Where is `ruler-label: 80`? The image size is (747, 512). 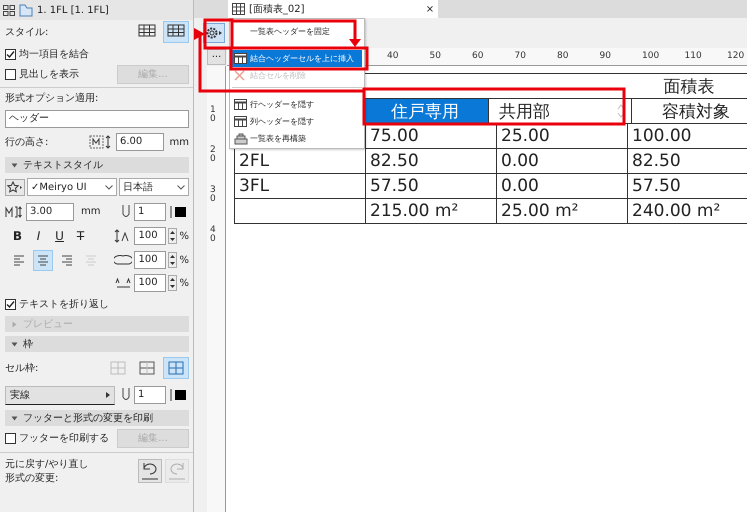
ruler-label: 80 is located at coordinates (562, 56).